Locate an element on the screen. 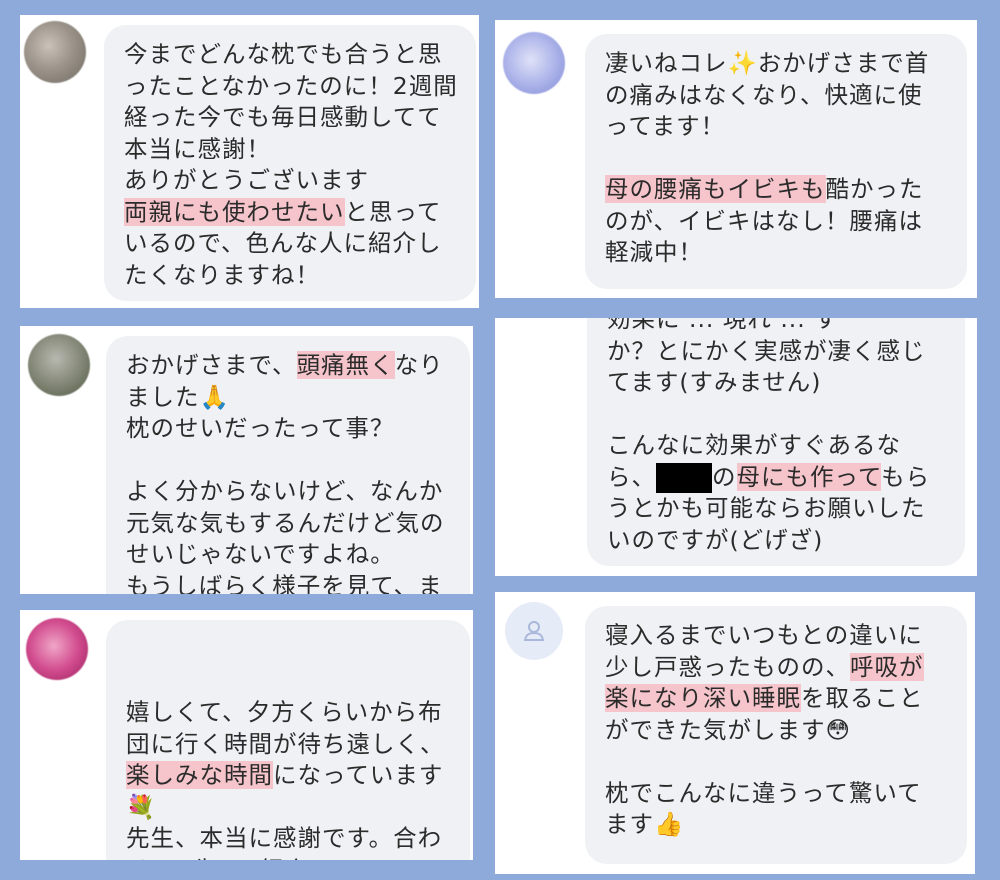 Image resolution: width=1000 pixels, height=880 pixels. message-line: 今までどんな枕でも合うと思 is located at coordinates (291, 55).